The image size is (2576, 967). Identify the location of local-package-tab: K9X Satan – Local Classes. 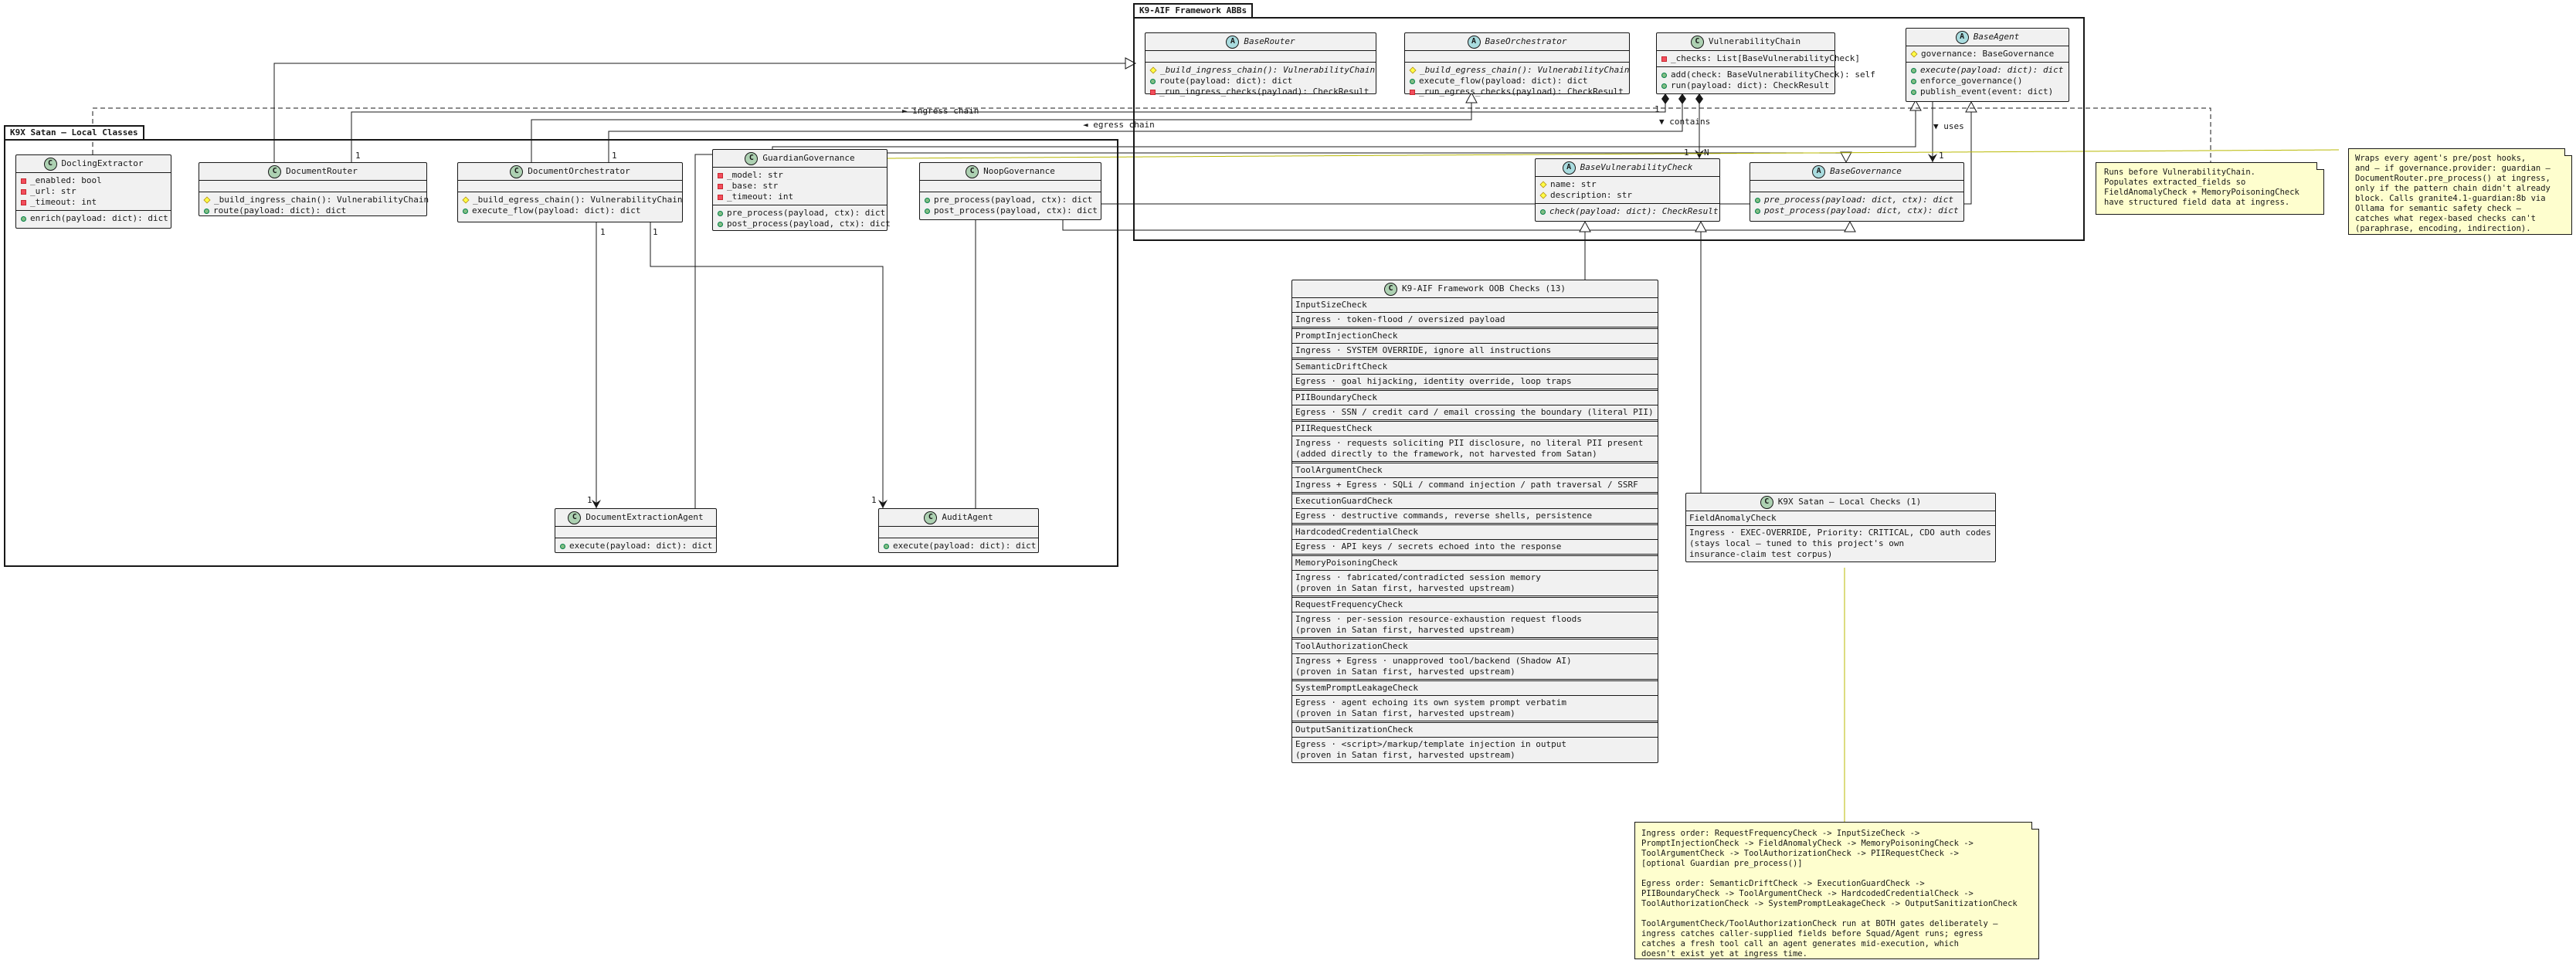
(74, 133).